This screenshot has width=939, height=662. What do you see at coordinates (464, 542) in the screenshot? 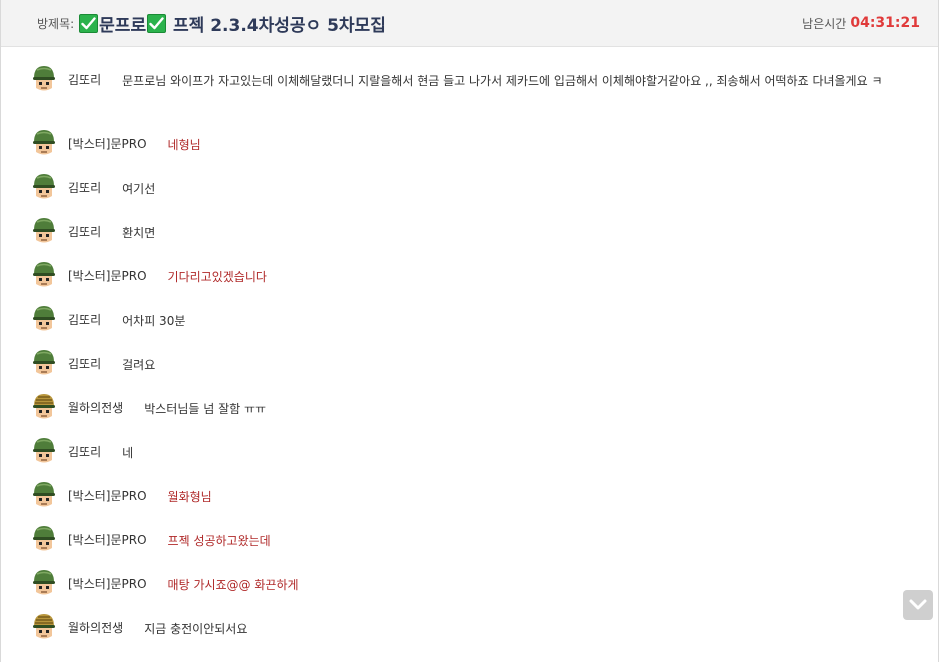
I see `chat-message: [박스터]문PRO 프젝 성공하고왔는데` at bounding box center [464, 542].